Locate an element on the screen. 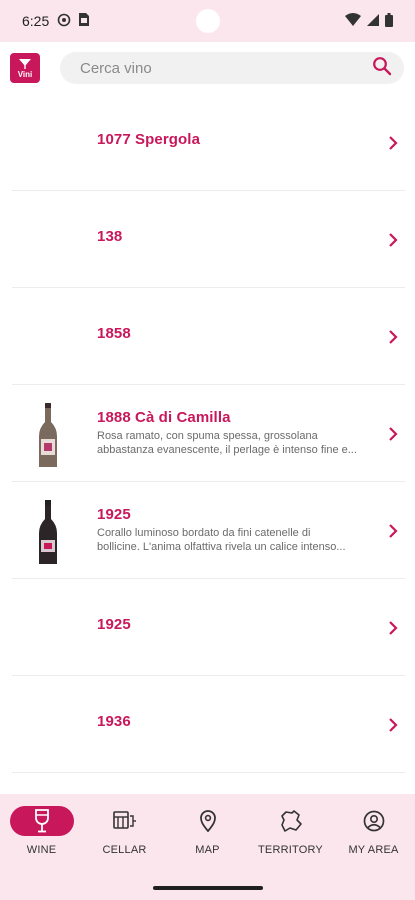  nav-my-area: MY AREA is located at coordinates (374, 831).